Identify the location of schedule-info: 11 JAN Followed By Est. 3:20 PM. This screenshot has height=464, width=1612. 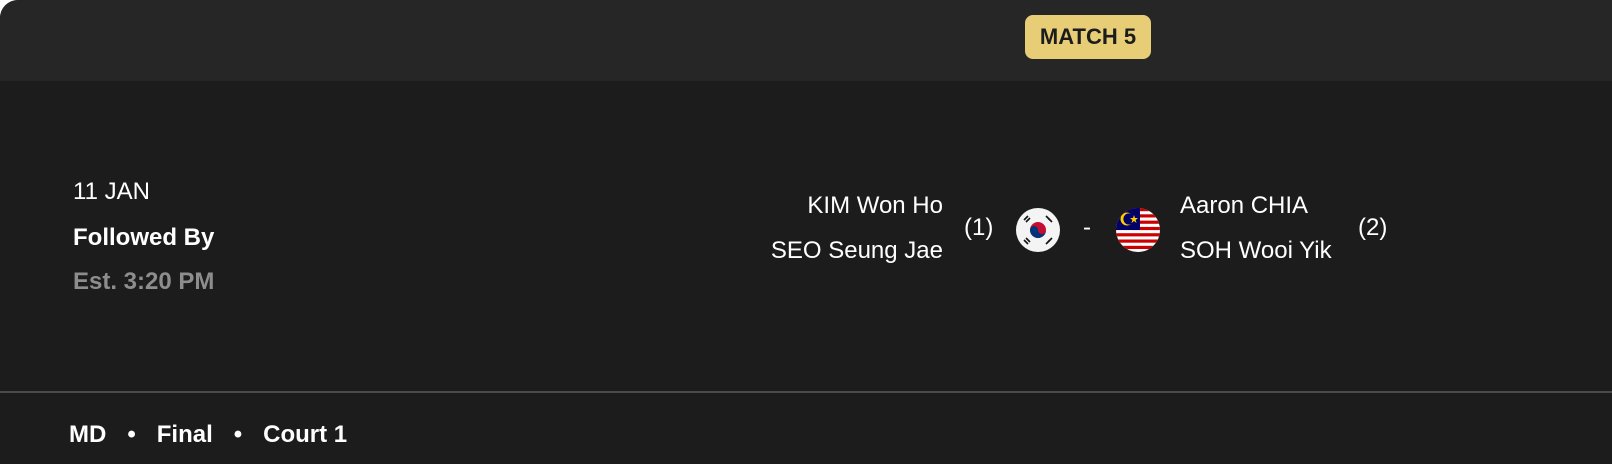
(143, 237).